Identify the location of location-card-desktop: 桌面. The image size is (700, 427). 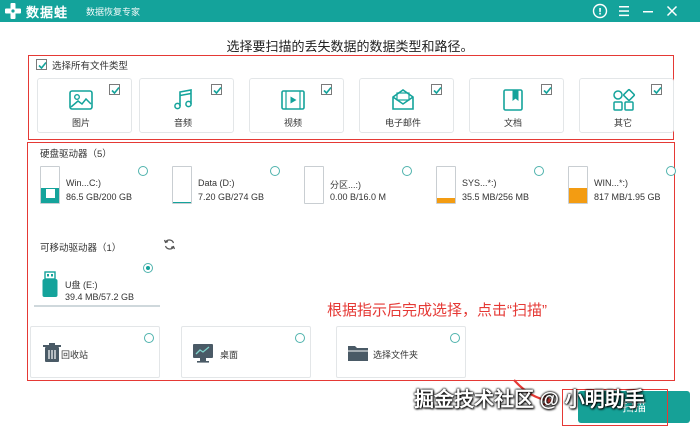
(246, 352).